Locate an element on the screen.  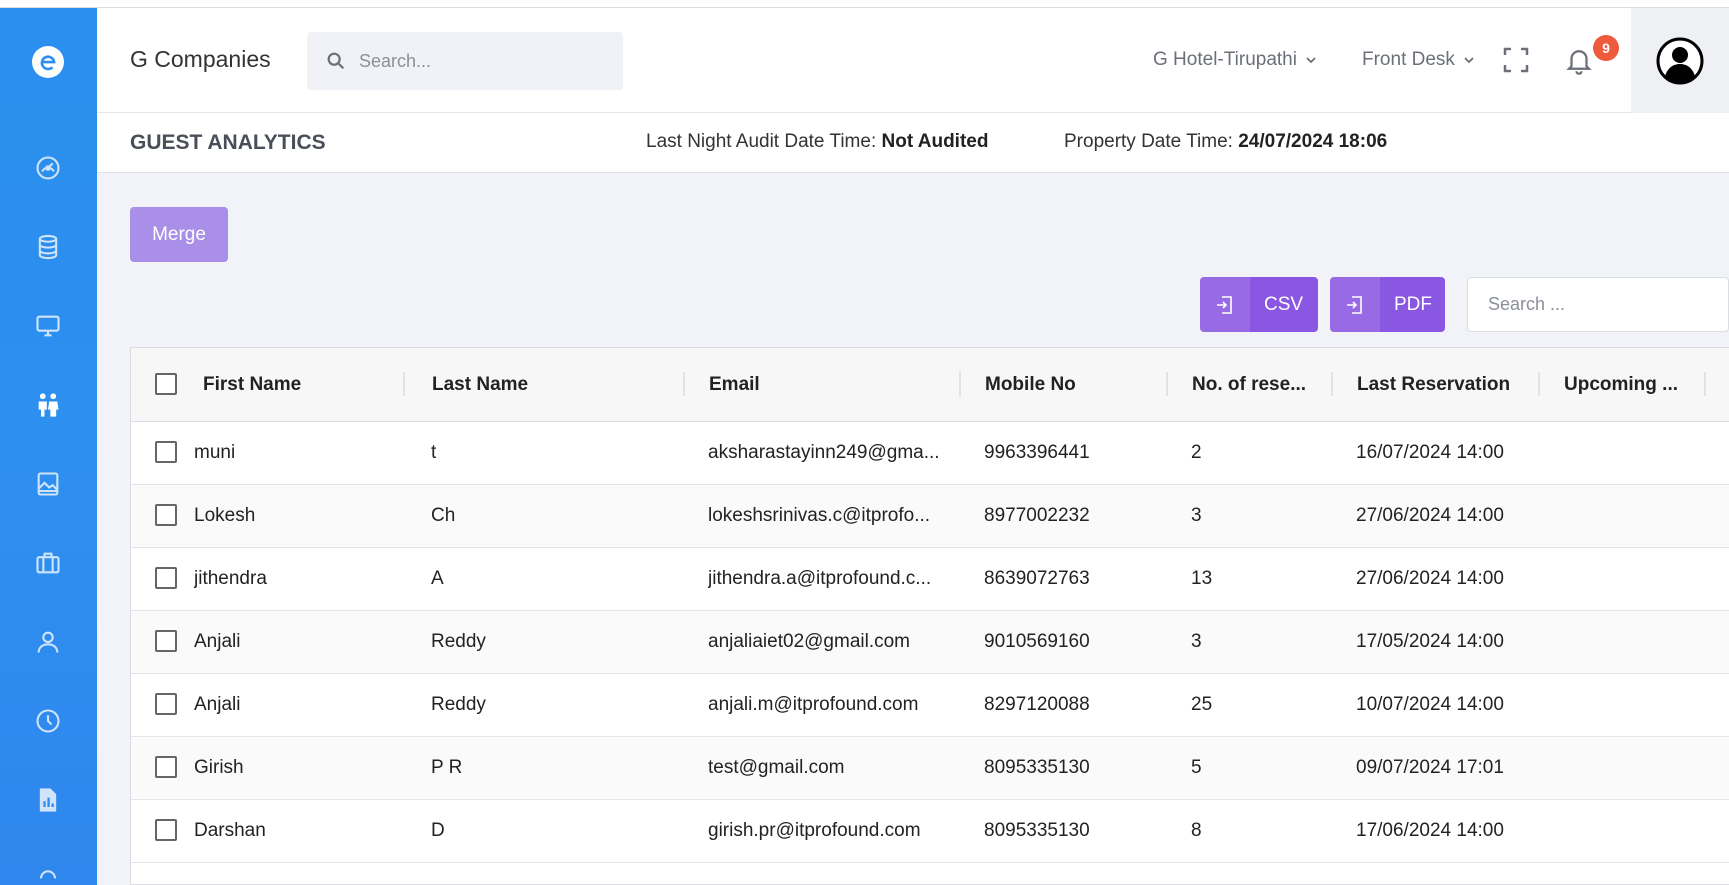
csv-label: CSV is located at coordinates (1284, 304).